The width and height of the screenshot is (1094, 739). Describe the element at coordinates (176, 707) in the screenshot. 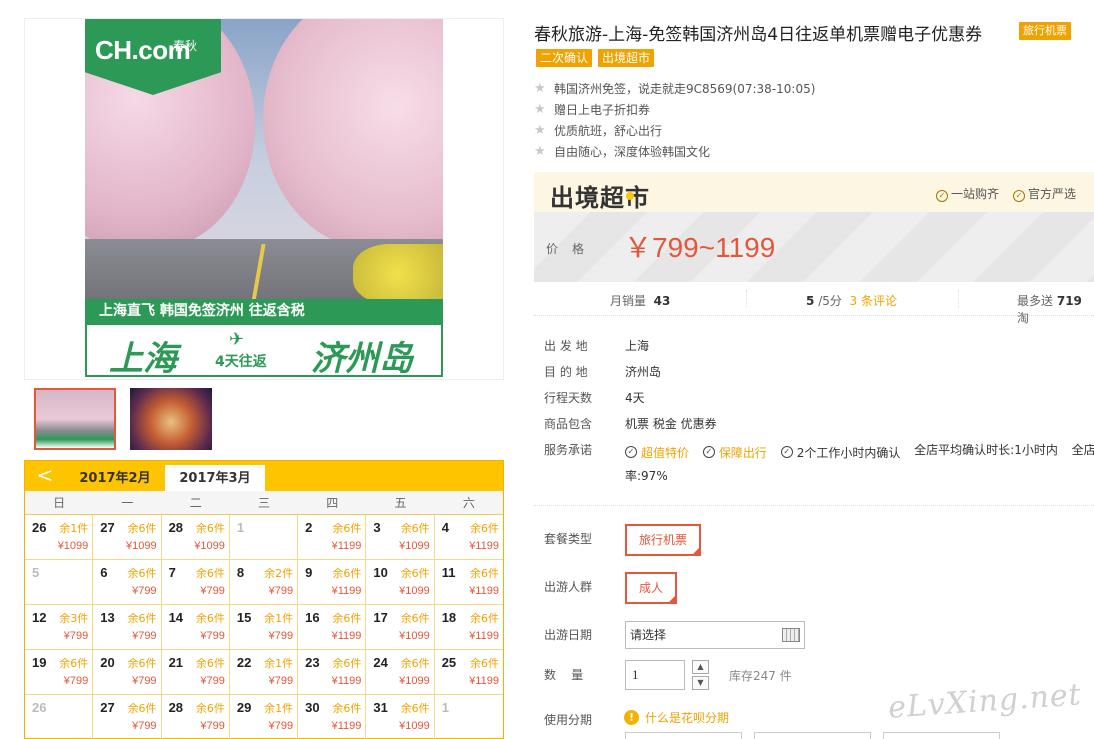

I see `day-number: 28` at that location.